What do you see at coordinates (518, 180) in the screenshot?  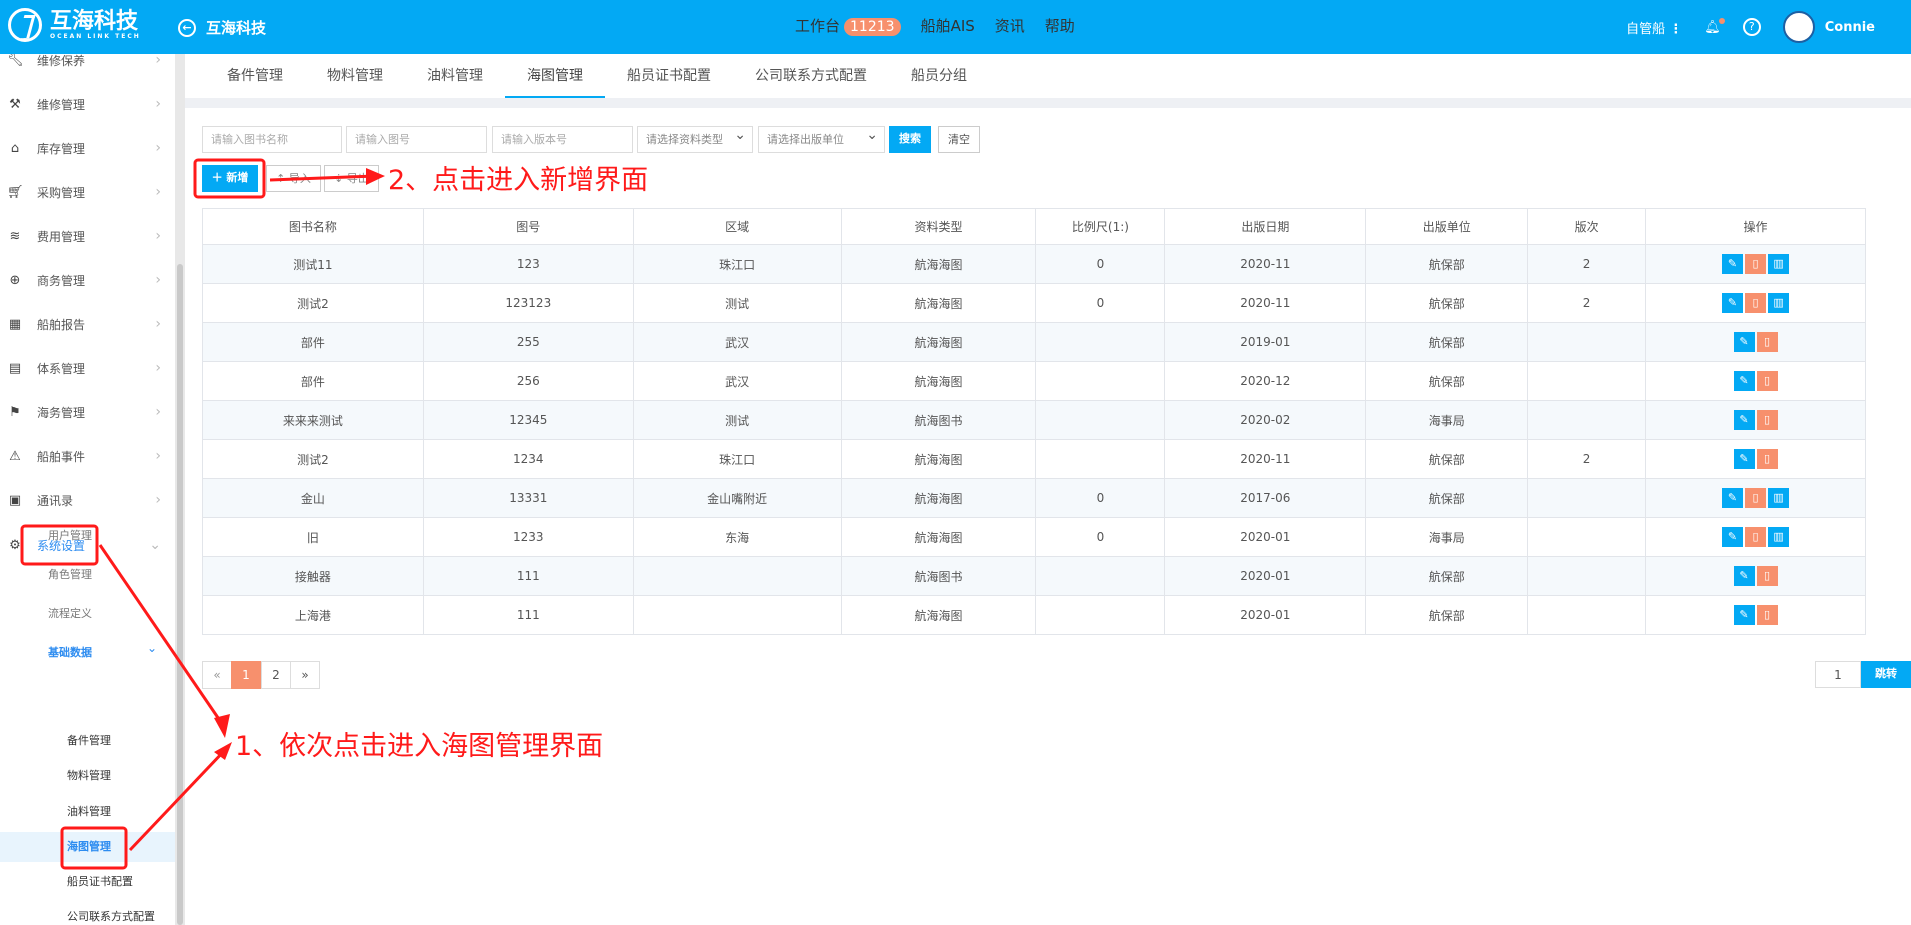 I see `annotation-step2: 2、点击进入新增界面` at bounding box center [518, 180].